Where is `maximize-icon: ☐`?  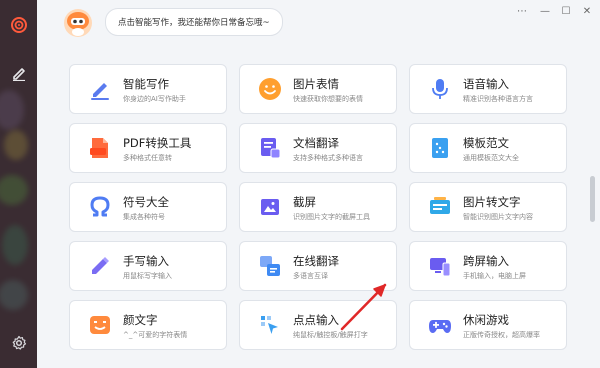 maximize-icon: ☐ is located at coordinates (566, 11).